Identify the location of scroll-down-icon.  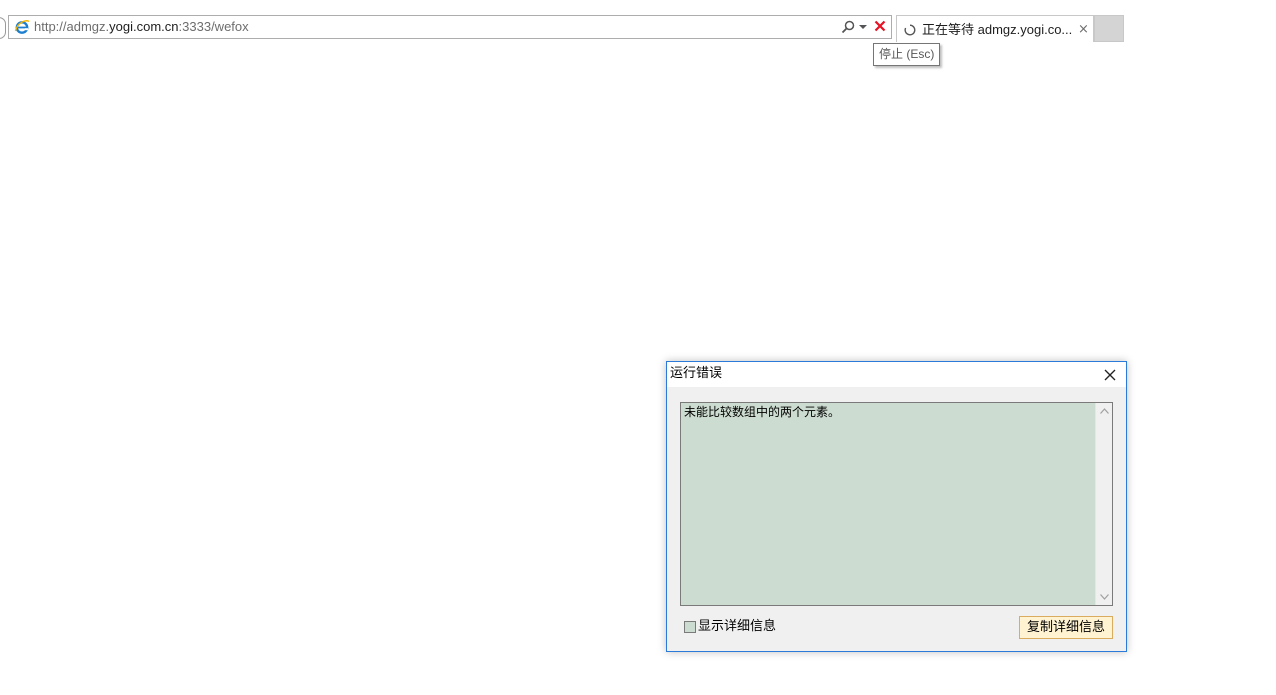
(1104, 597).